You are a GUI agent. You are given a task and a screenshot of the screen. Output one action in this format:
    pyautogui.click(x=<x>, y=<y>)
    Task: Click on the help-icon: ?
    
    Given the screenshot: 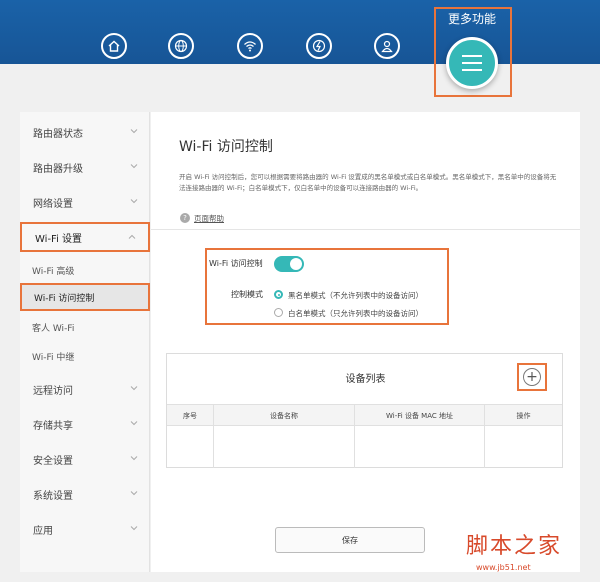 What is the action you would take?
    pyautogui.click(x=185, y=218)
    